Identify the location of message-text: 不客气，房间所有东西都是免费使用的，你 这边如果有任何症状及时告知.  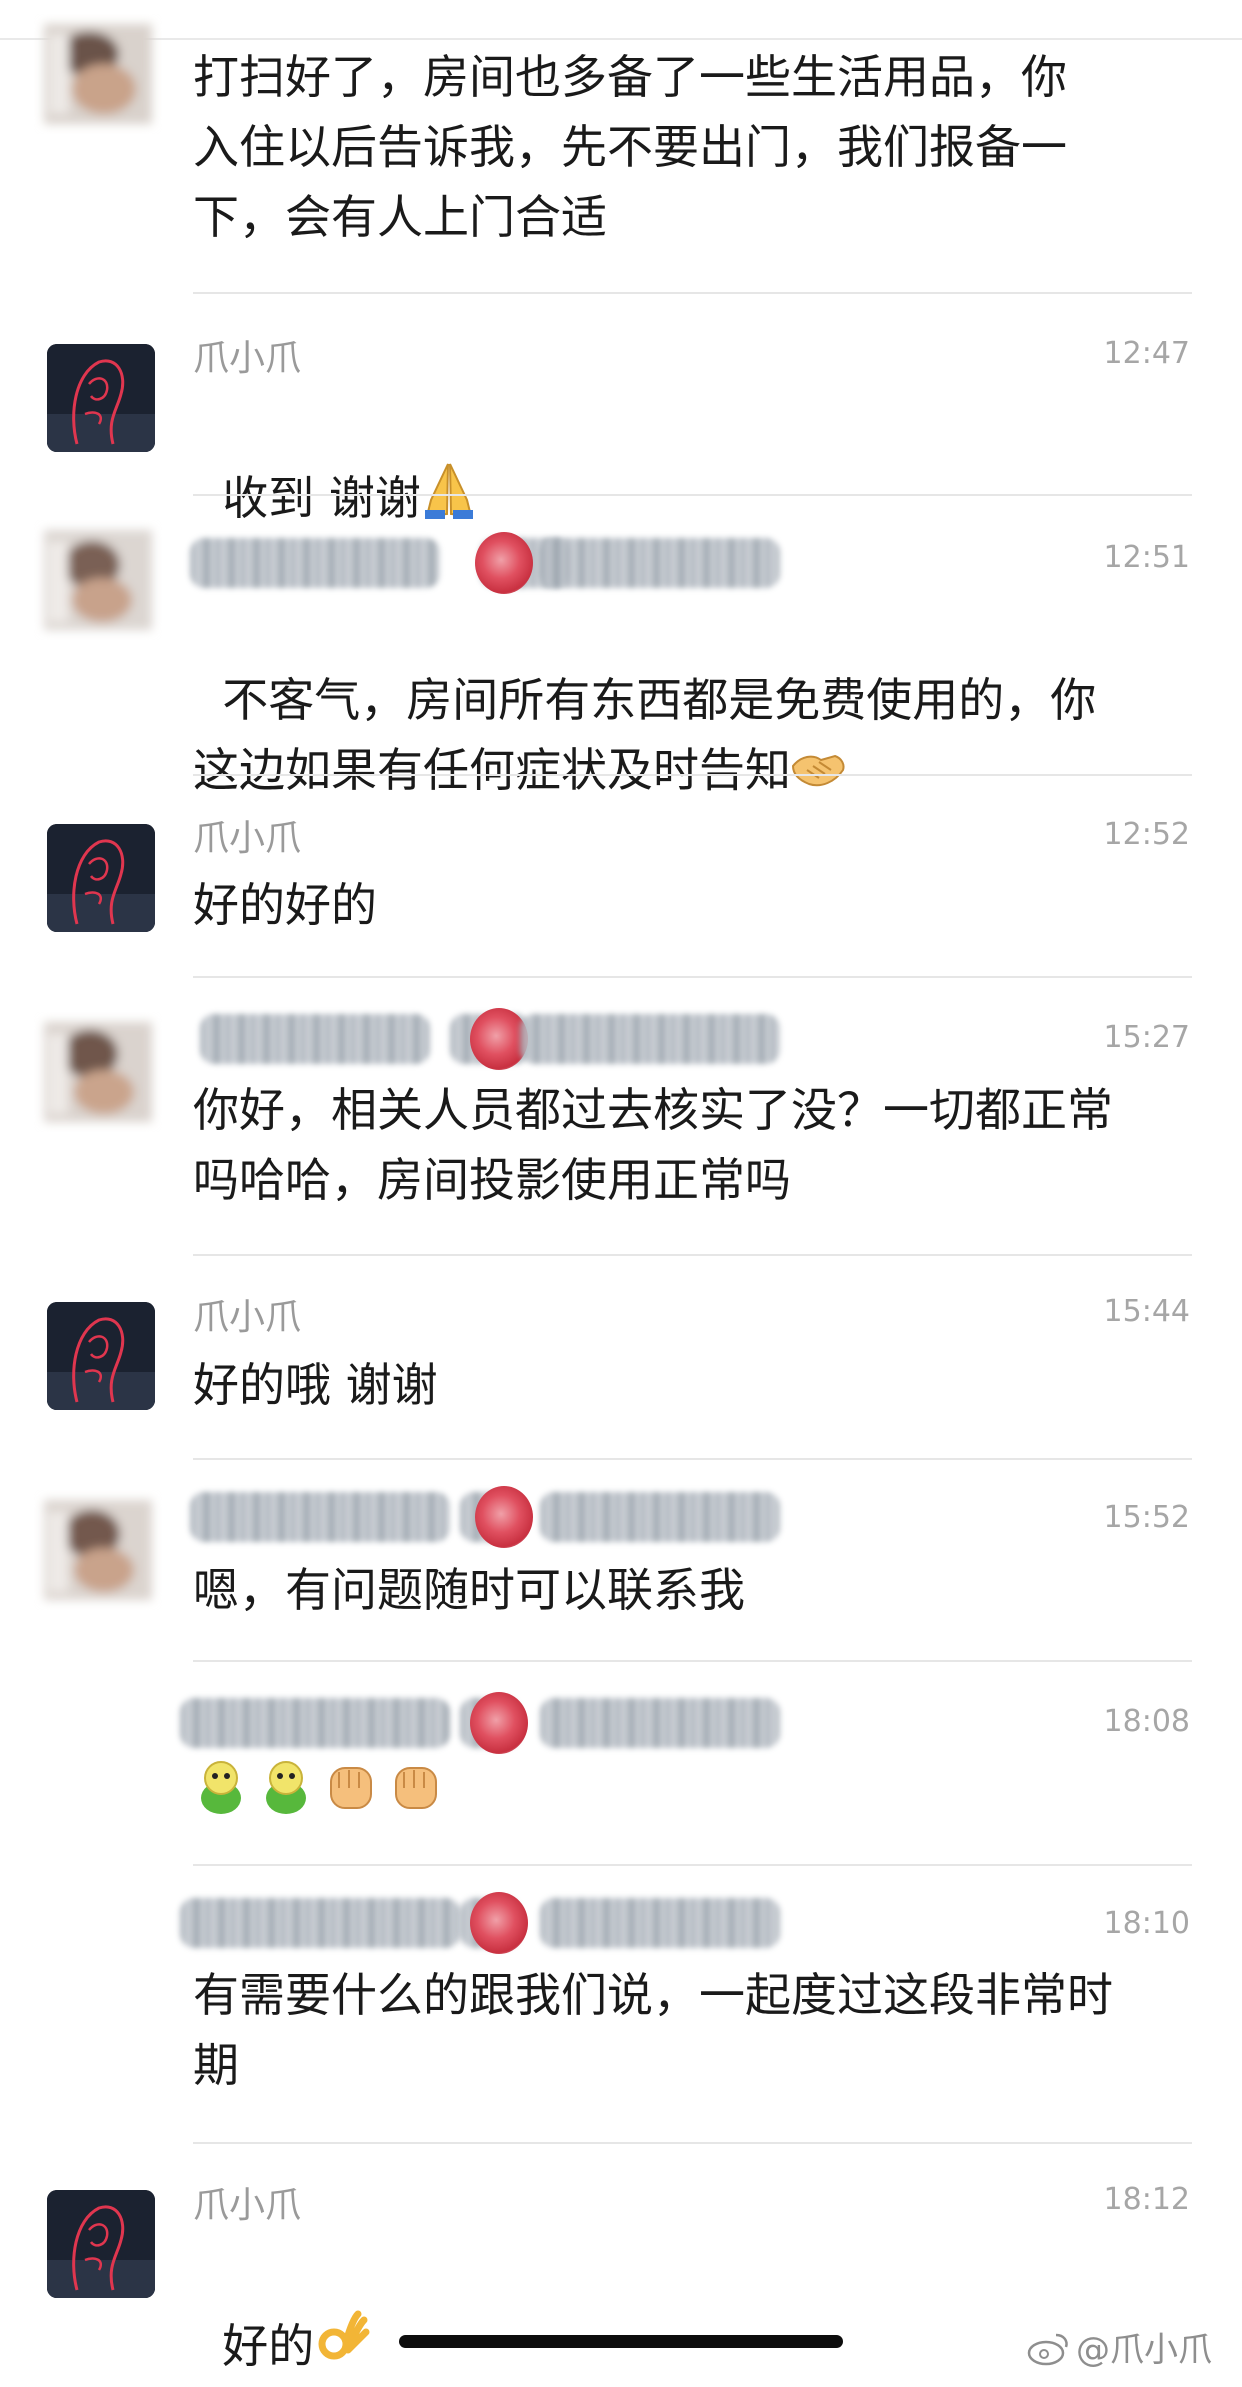
(645, 735).